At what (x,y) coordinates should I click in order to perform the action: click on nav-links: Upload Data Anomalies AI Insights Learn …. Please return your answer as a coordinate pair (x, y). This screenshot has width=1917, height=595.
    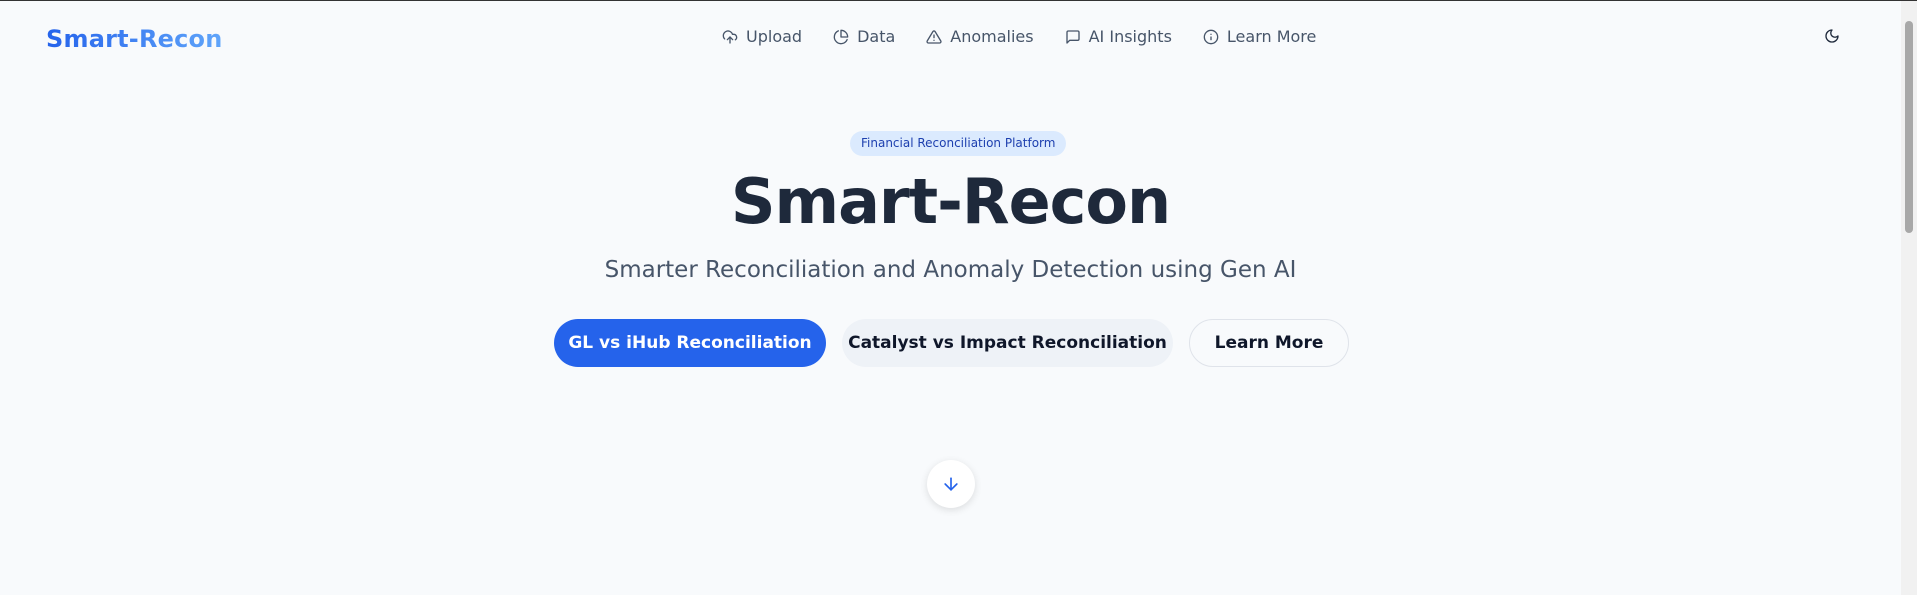
    Looking at the image, I should click on (1034, 36).